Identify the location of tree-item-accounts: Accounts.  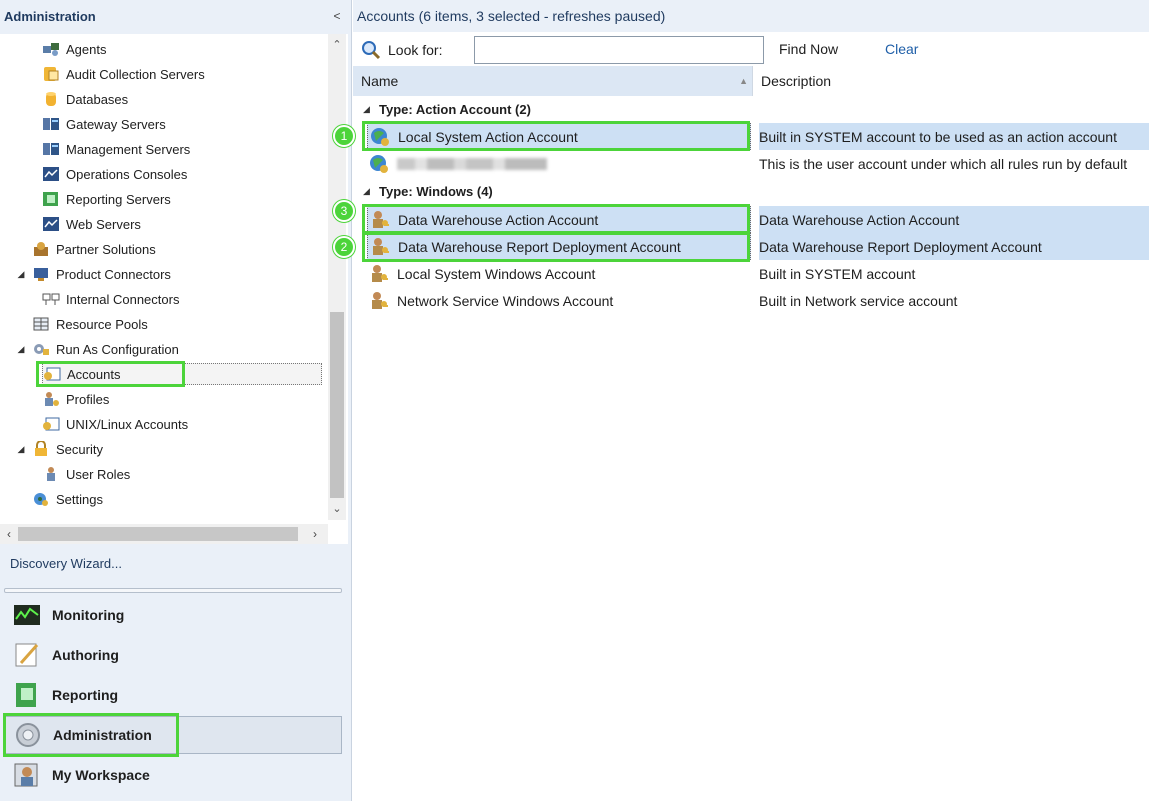
(182, 374).